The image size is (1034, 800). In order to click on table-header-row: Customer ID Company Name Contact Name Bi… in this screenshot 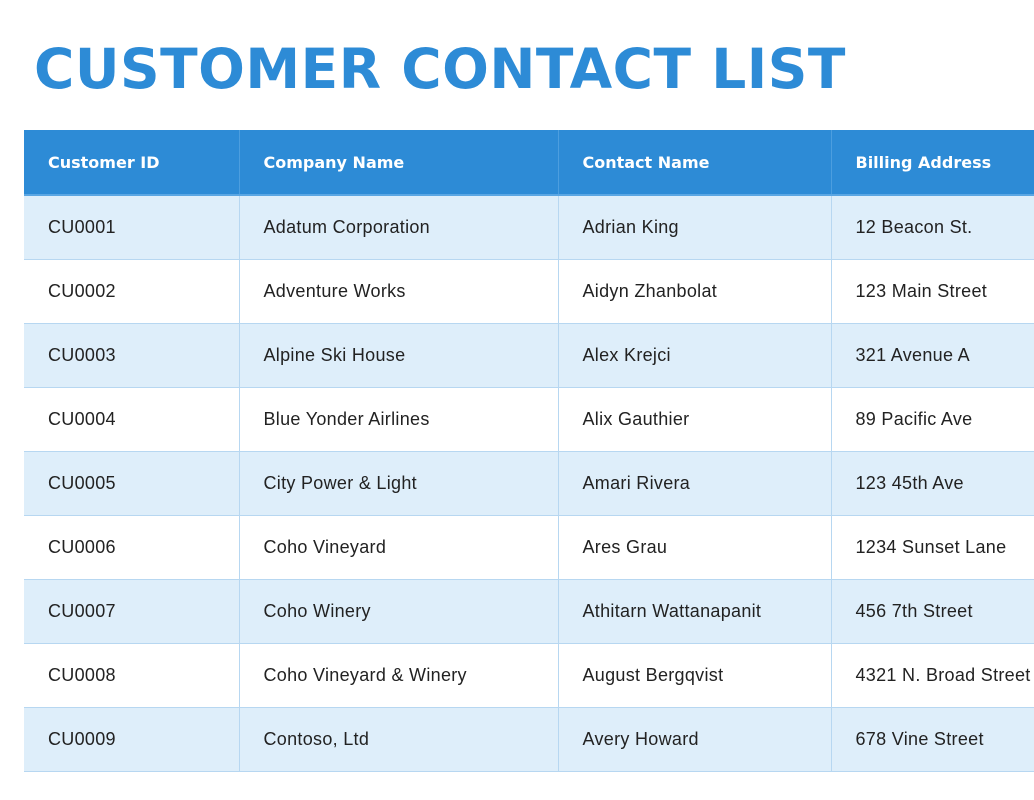, I will do `click(529, 163)`.